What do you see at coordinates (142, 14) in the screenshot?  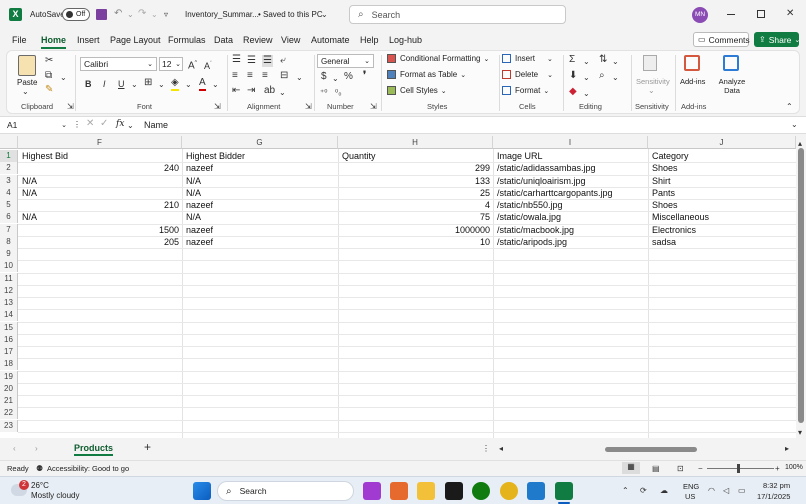 I see `redo-icon: ↷` at bounding box center [142, 14].